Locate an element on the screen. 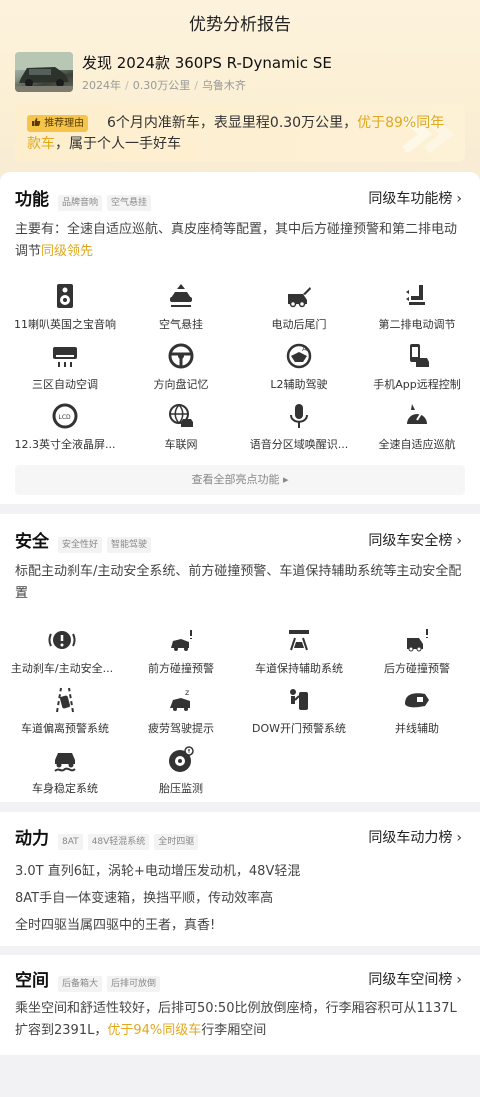  section-title: 安全 is located at coordinates (32, 542).